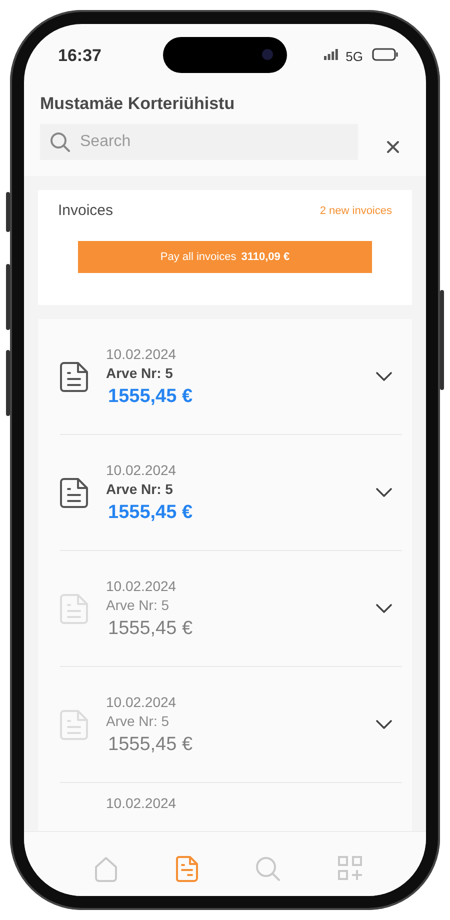 This screenshot has width=450, height=920. What do you see at coordinates (60, 142) in the screenshot?
I see `search-icon` at bounding box center [60, 142].